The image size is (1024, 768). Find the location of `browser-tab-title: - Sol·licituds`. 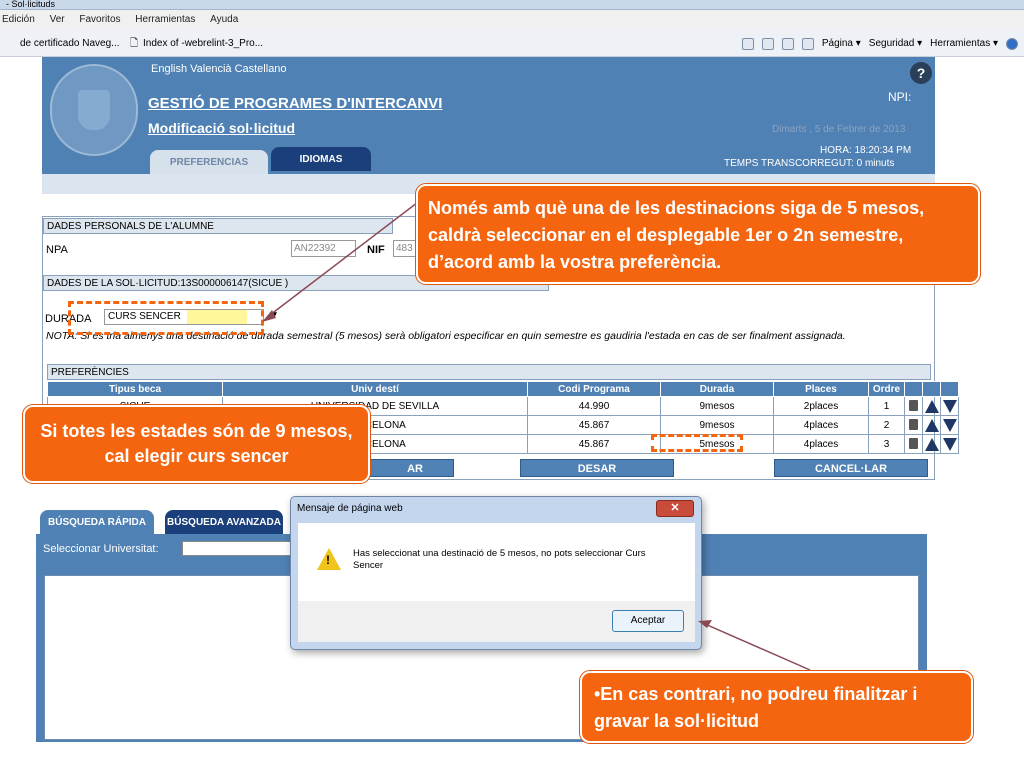

browser-tab-title: - Sol·licituds is located at coordinates (30, 4).